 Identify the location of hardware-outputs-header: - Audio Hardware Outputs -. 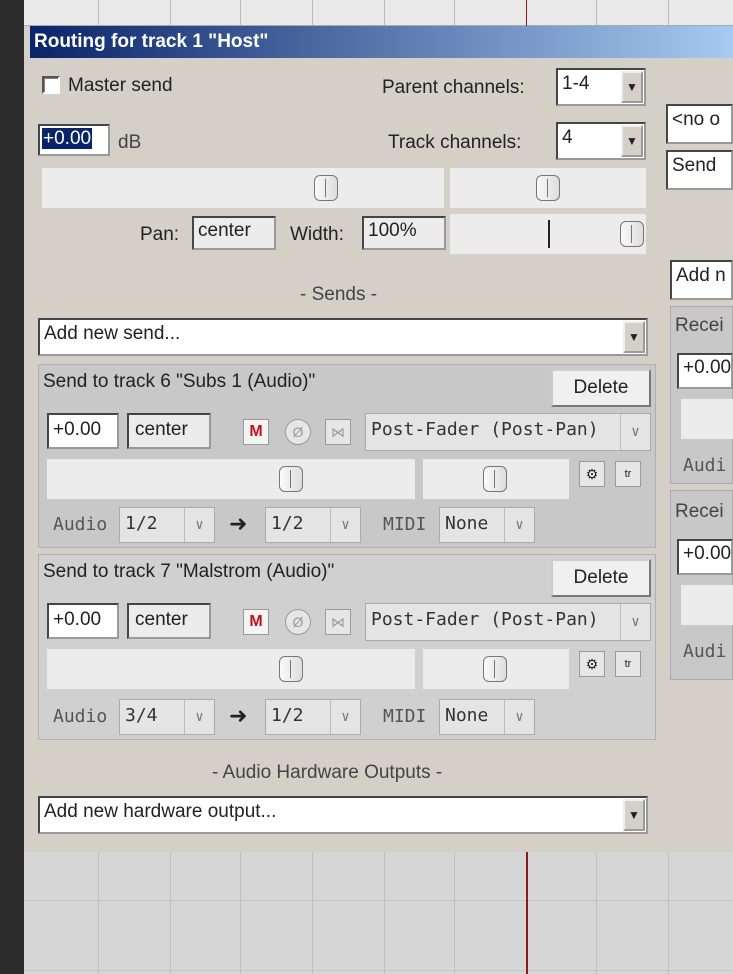
(327, 772).